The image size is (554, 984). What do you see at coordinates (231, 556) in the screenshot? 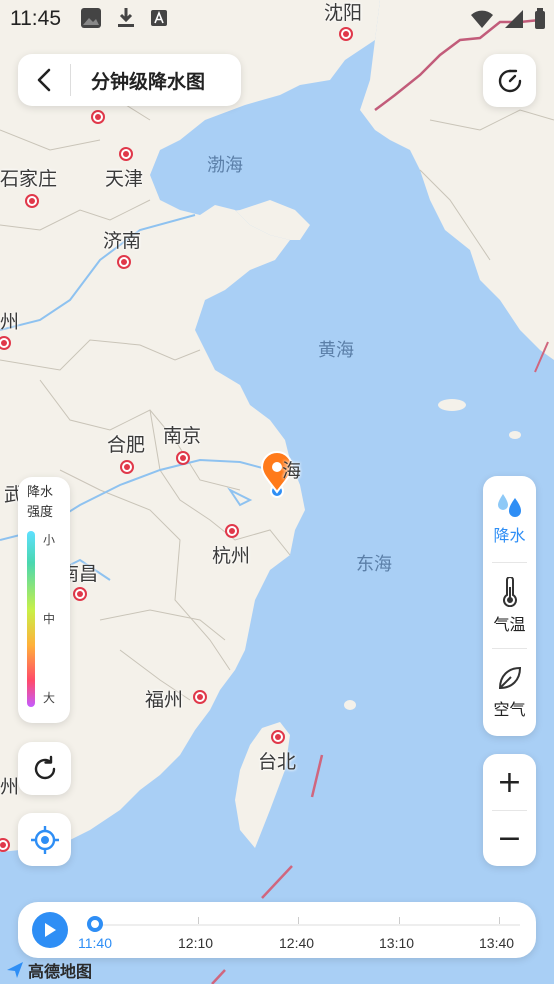
I see `city-label-hangzhou: 杭州` at bounding box center [231, 556].